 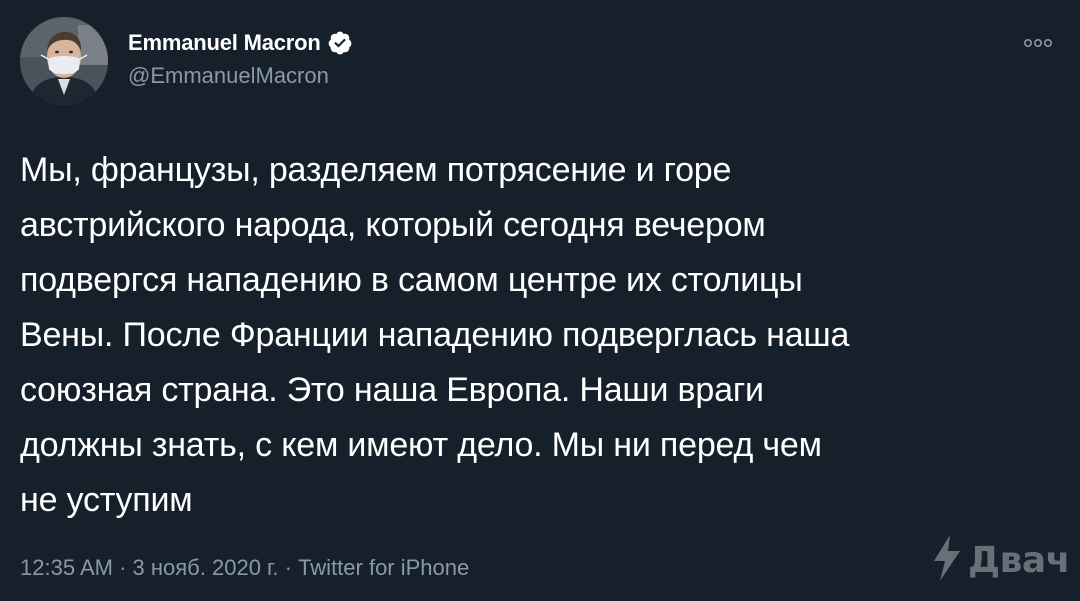 I want to click on display-name: Emmanuel Macron, so click(x=224, y=43).